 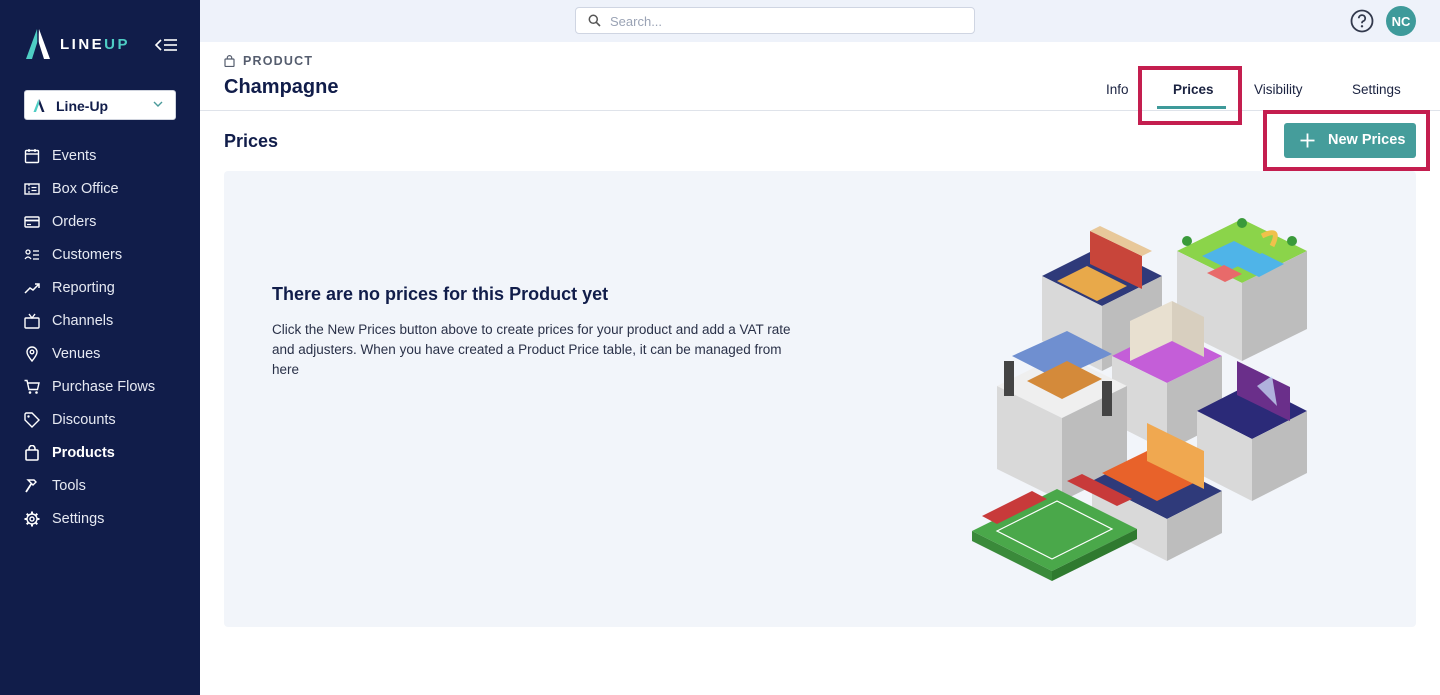 I want to click on credit-card-icon, so click(x=32, y=222).